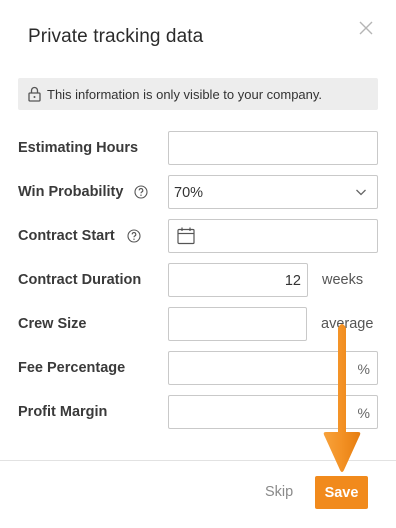 The width and height of the screenshot is (396, 528). What do you see at coordinates (273, 236) in the screenshot?
I see `contract-start-datepicker` at bounding box center [273, 236].